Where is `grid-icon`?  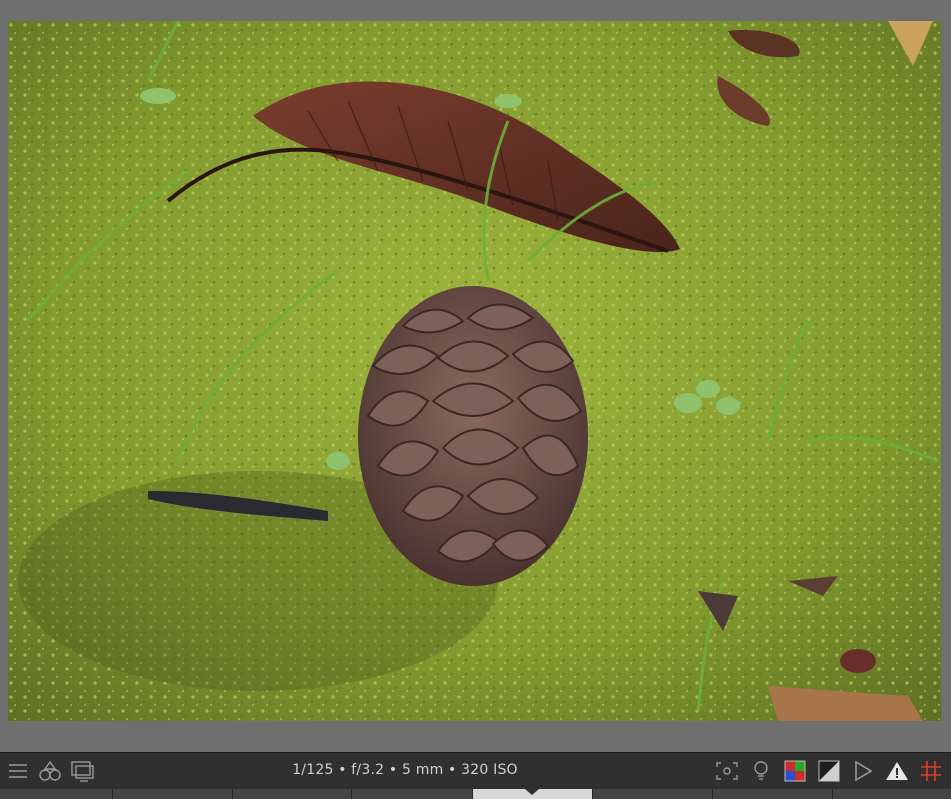 grid-icon is located at coordinates (931, 771).